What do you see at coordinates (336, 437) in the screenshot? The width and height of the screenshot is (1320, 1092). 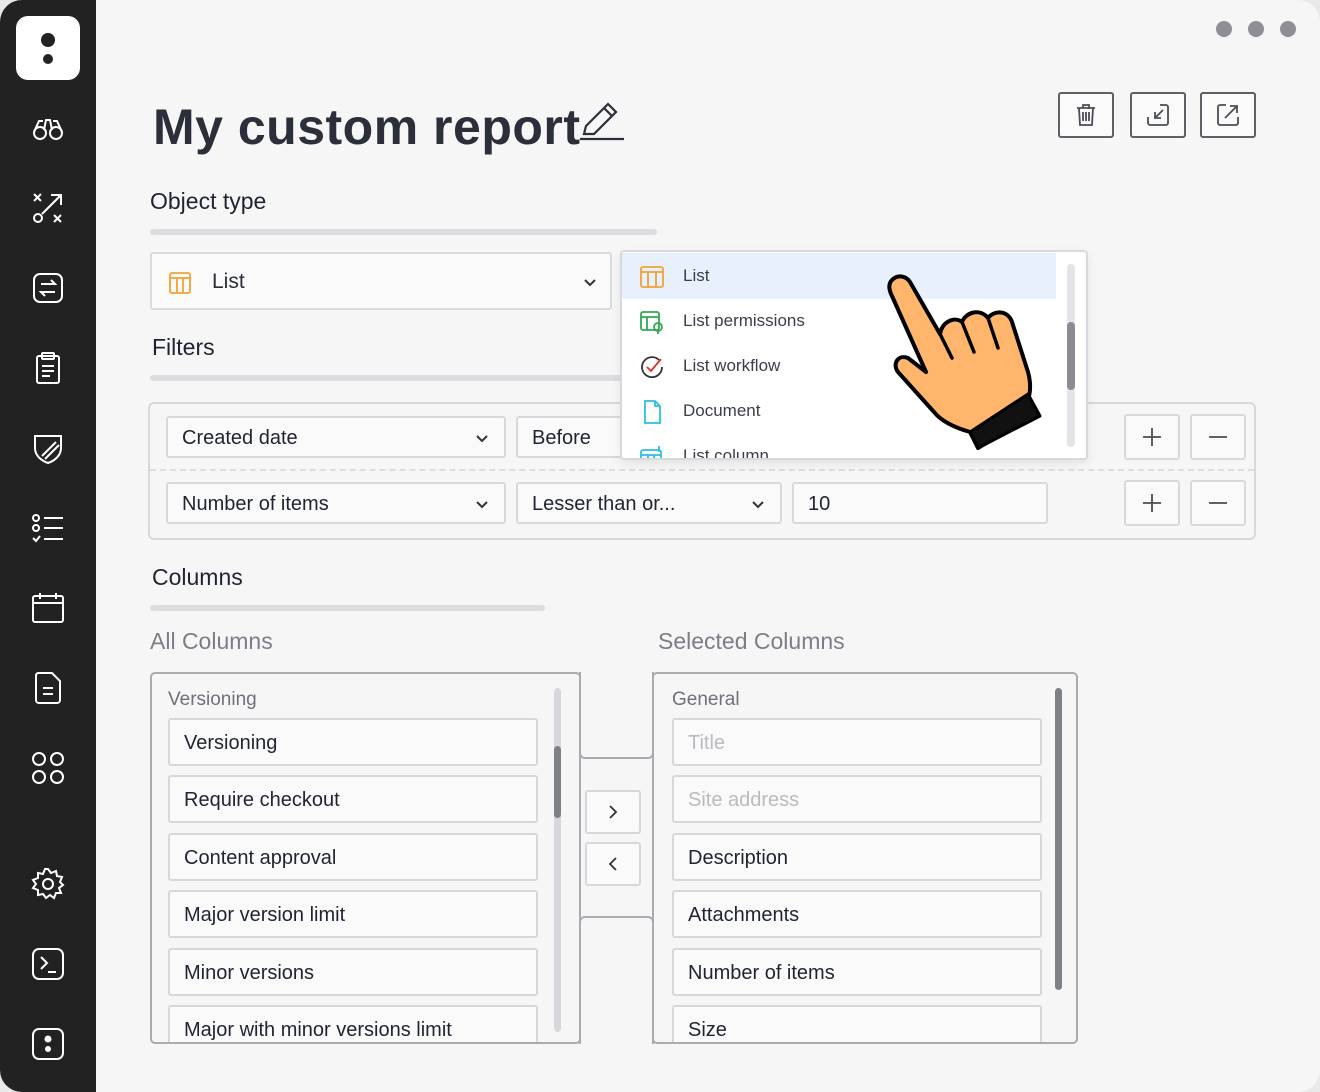 I see `filter-field-select: Created date` at bounding box center [336, 437].